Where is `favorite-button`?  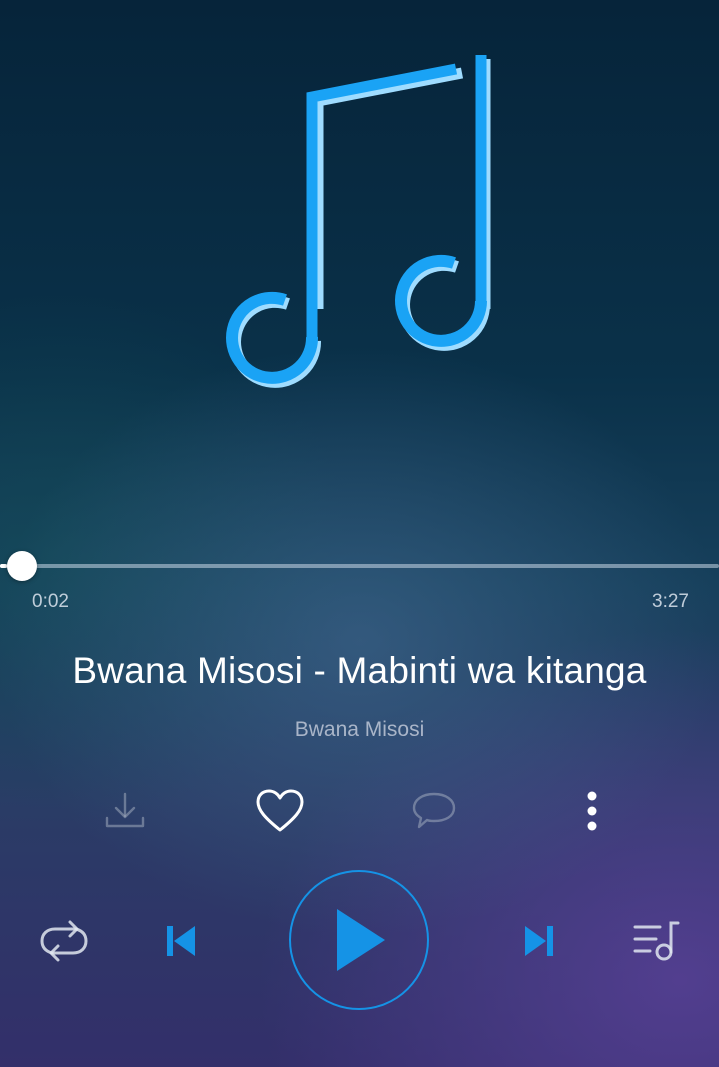
favorite-button is located at coordinates (280, 811).